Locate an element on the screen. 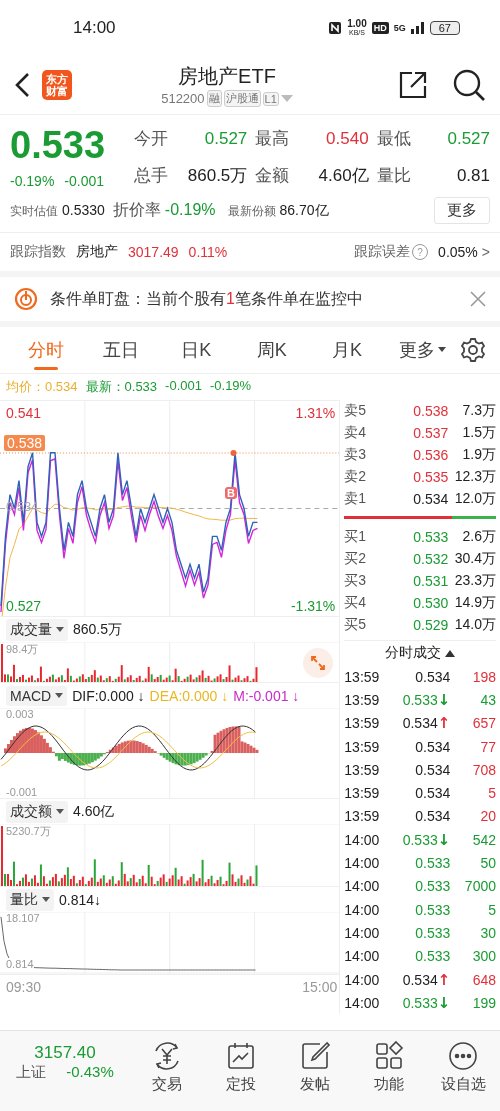  trade-volume: 7000 is located at coordinates (479, 886).